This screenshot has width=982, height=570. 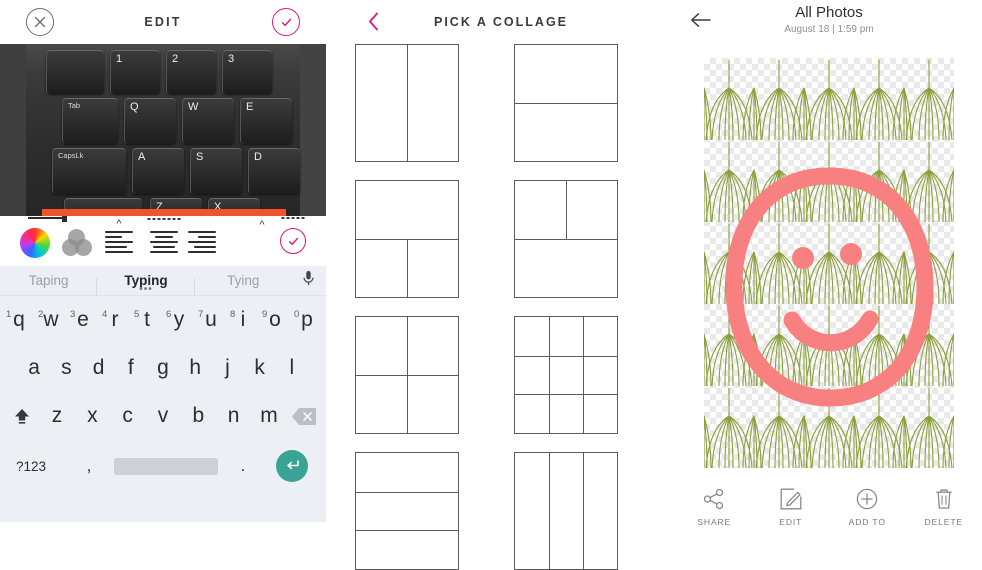 I want to click on color-wheel-icon, so click(x=35, y=243).